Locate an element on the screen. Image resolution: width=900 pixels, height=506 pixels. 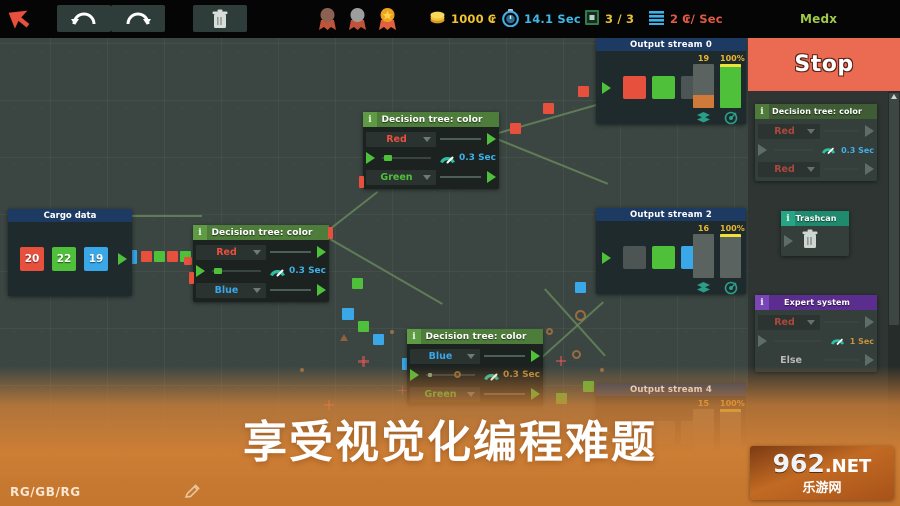
cargo-data-panel: Cargo data 20 22 19 is located at coordinates (70, 252).